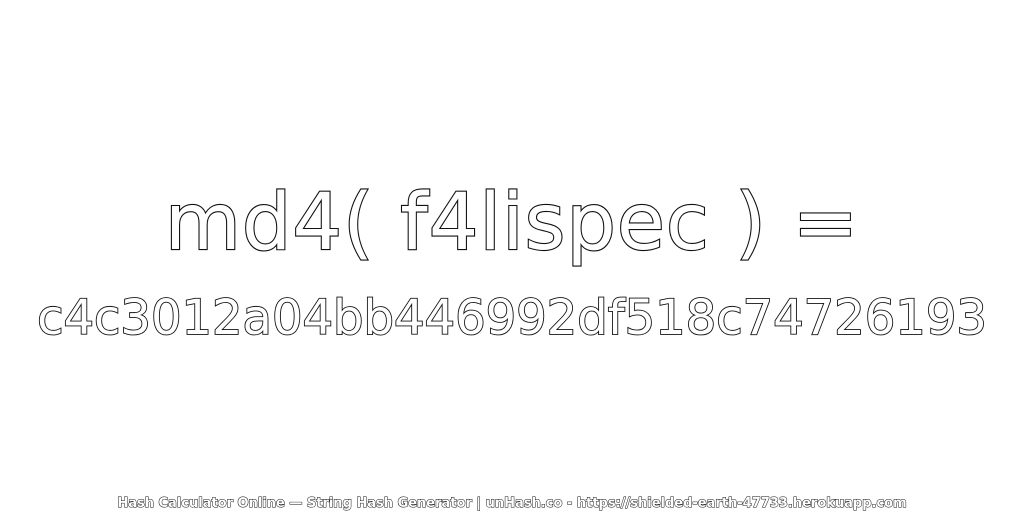 The height and width of the screenshot is (512, 1024). I want to click on hash-result: c4c3012a04bb446992df518c74726193, so click(512, 318).